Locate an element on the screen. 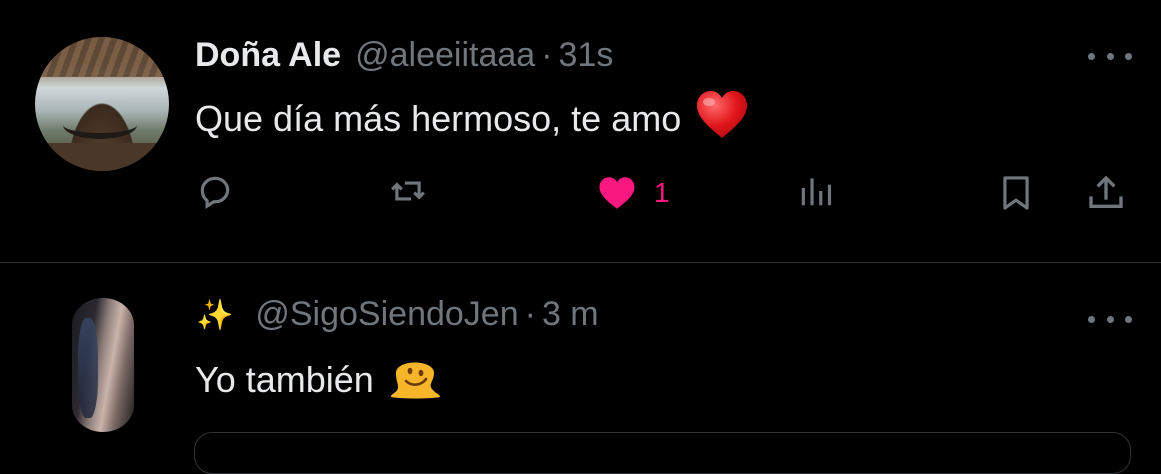 The height and width of the screenshot is (474, 1161). reply-avatar-hair is located at coordinates (88, 368).